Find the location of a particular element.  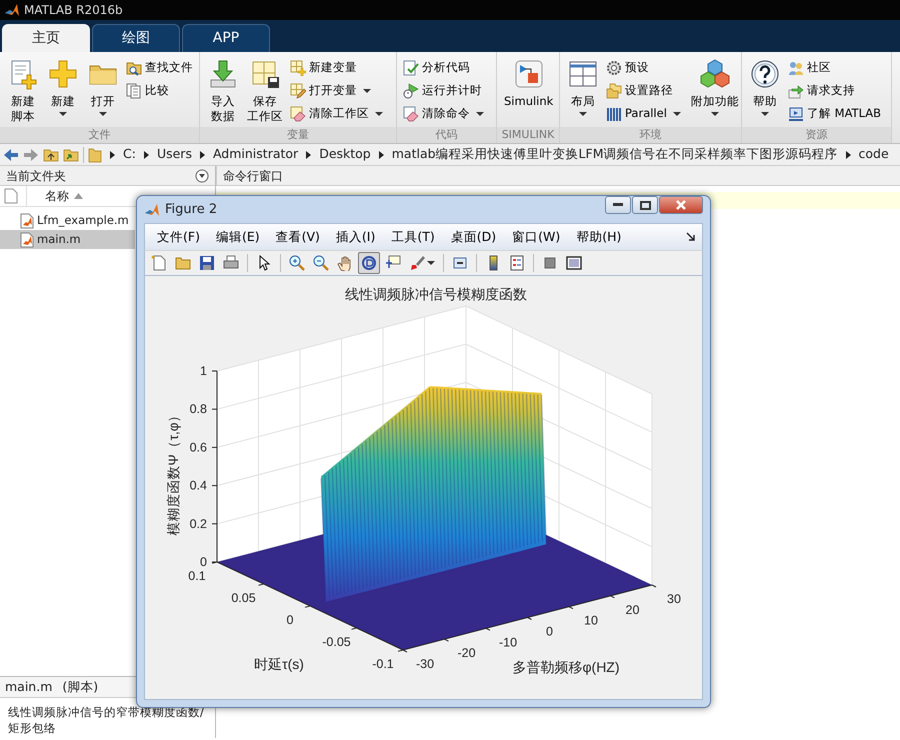

ribbon-tab: 主页 is located at coordinates (46, 38).